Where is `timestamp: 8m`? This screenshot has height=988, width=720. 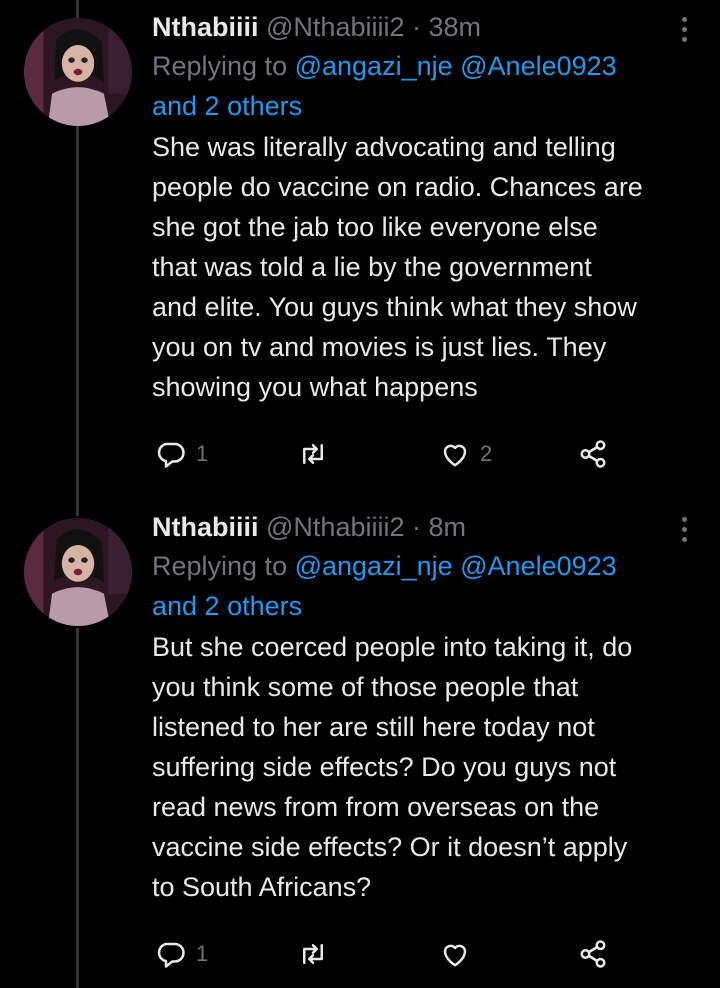 timestamp: 8m is located at coordinates (447, 527).